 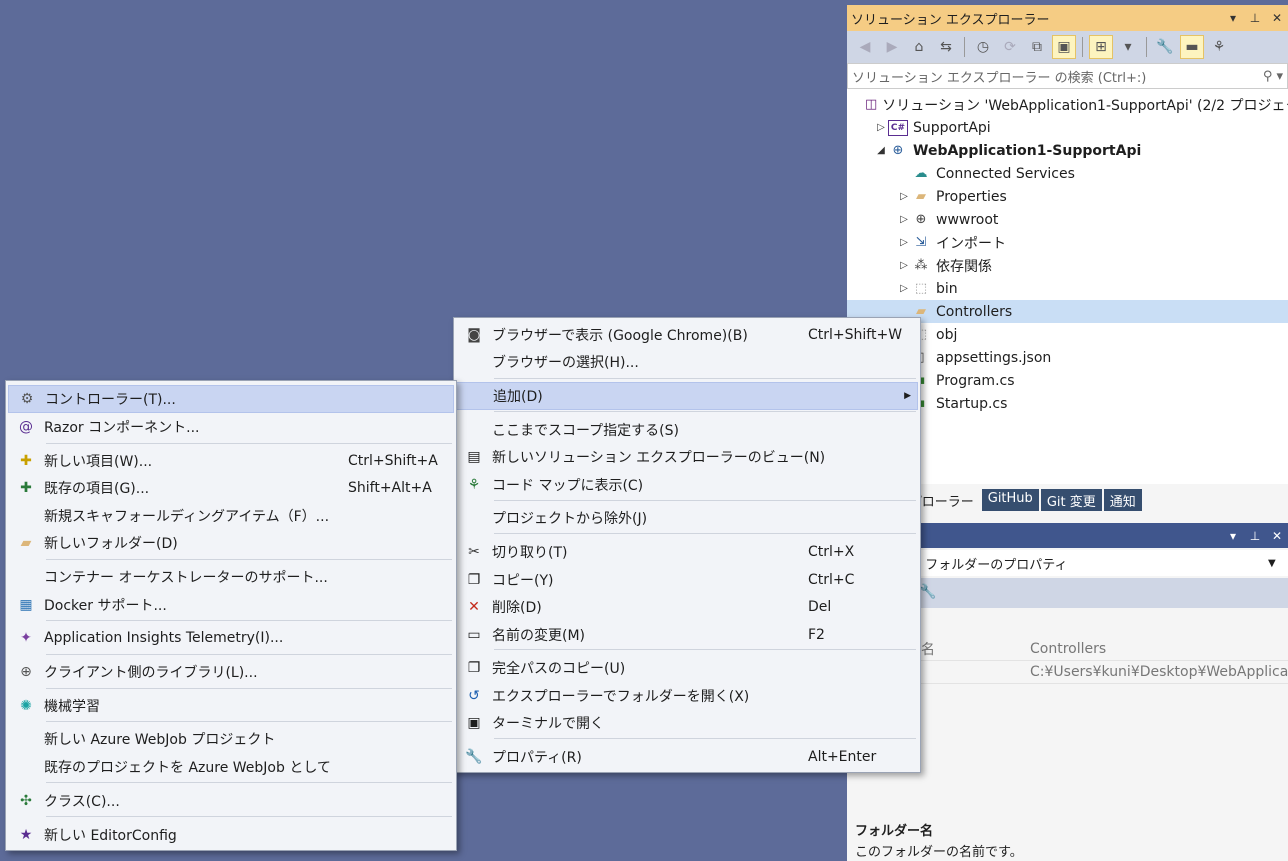 I want to click on menu-item: ▤ 新しいソリューション エクスプローラーのビュー(N), so click(x=687, y=457).